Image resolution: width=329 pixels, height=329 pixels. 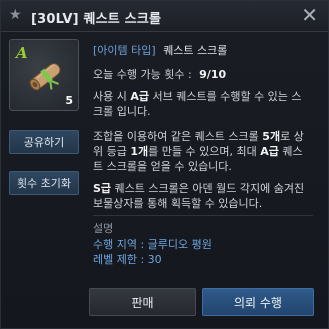 What do you see at coordinates (142, 302) in the screenshot?
I see `sell-button: 판매` at bounding box center [142, 302].